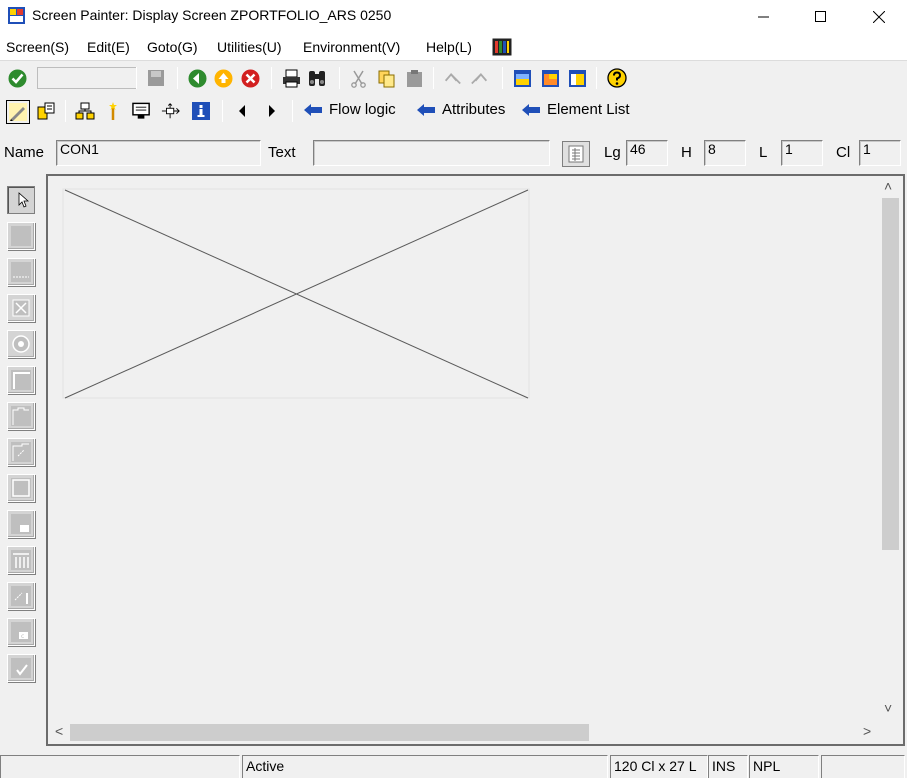  What do you see at coordinates (867, 731) in the screenshot?
I see `scroll-right-arrow: >` at bounding box center [867, 731].